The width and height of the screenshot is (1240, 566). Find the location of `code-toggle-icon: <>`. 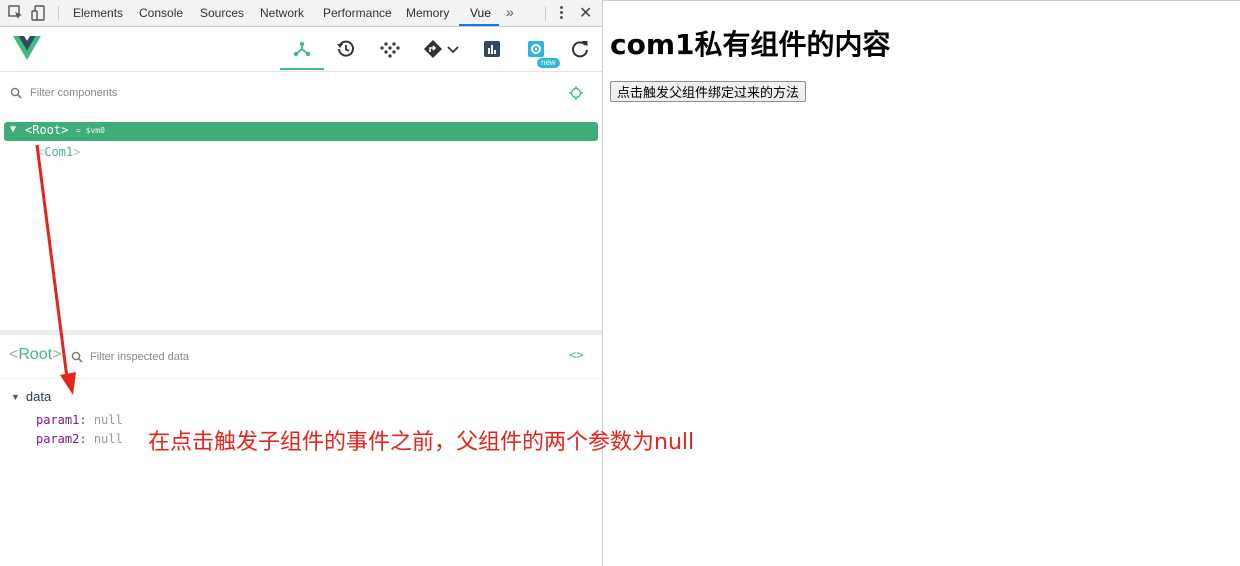

code-toggle-icon: <> is located at coordinates (576, 355).